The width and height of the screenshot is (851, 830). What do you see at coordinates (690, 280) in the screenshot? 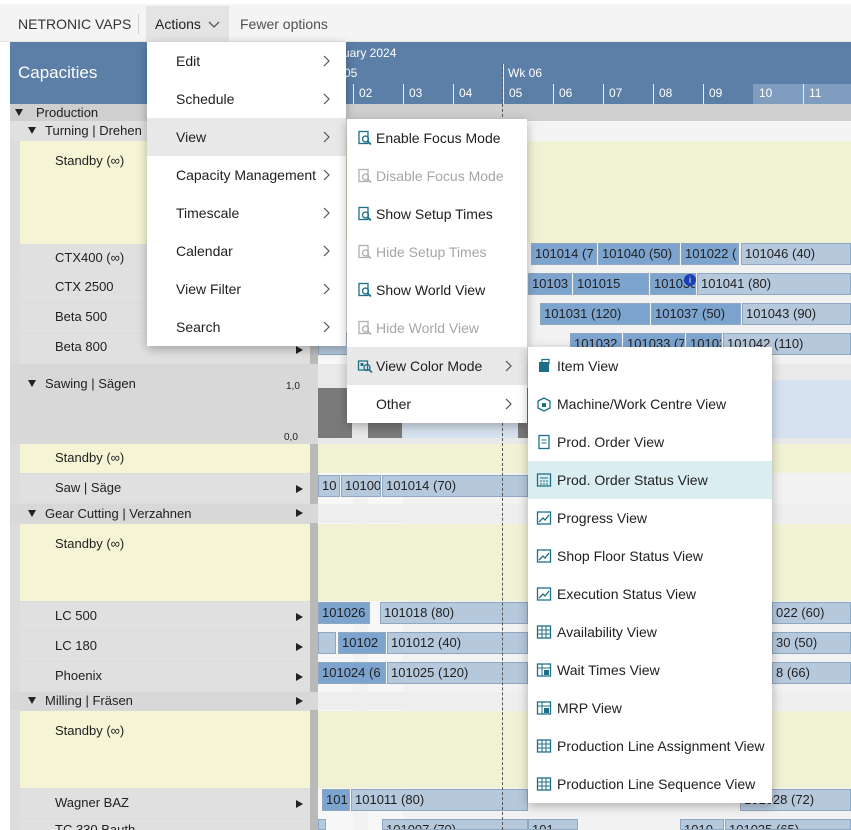
I see `info-icon: i` at bounding box center [690, 280].